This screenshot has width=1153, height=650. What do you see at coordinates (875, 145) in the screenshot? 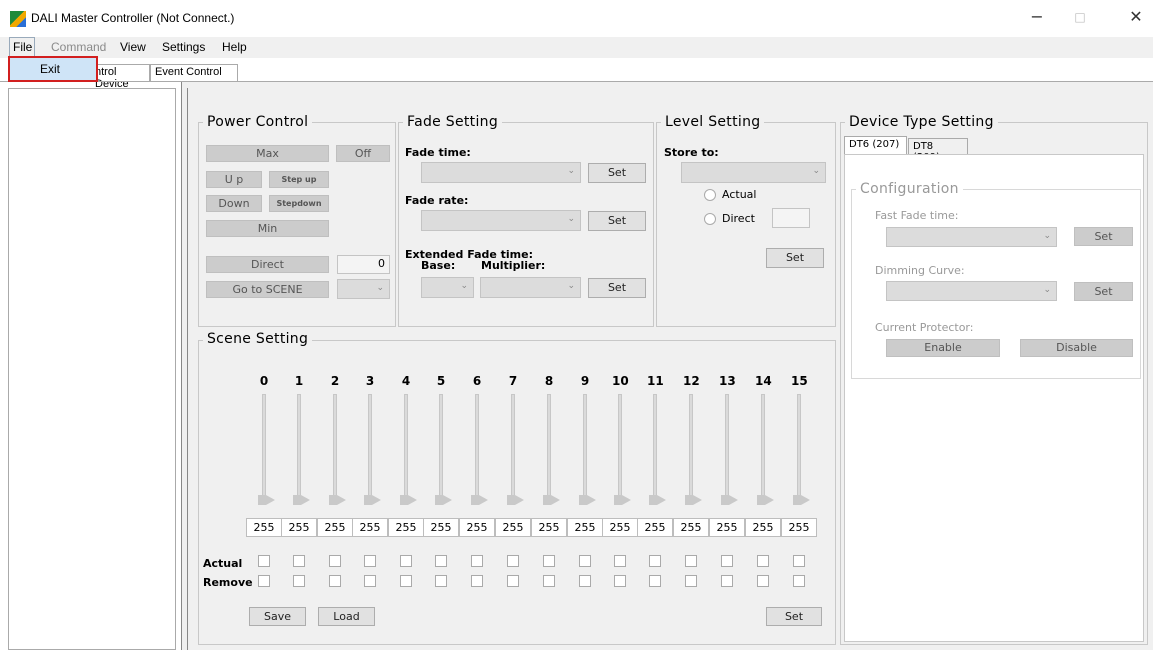
I see `tab-dt6: DT6 (207)` at bounding box center [875, 145].